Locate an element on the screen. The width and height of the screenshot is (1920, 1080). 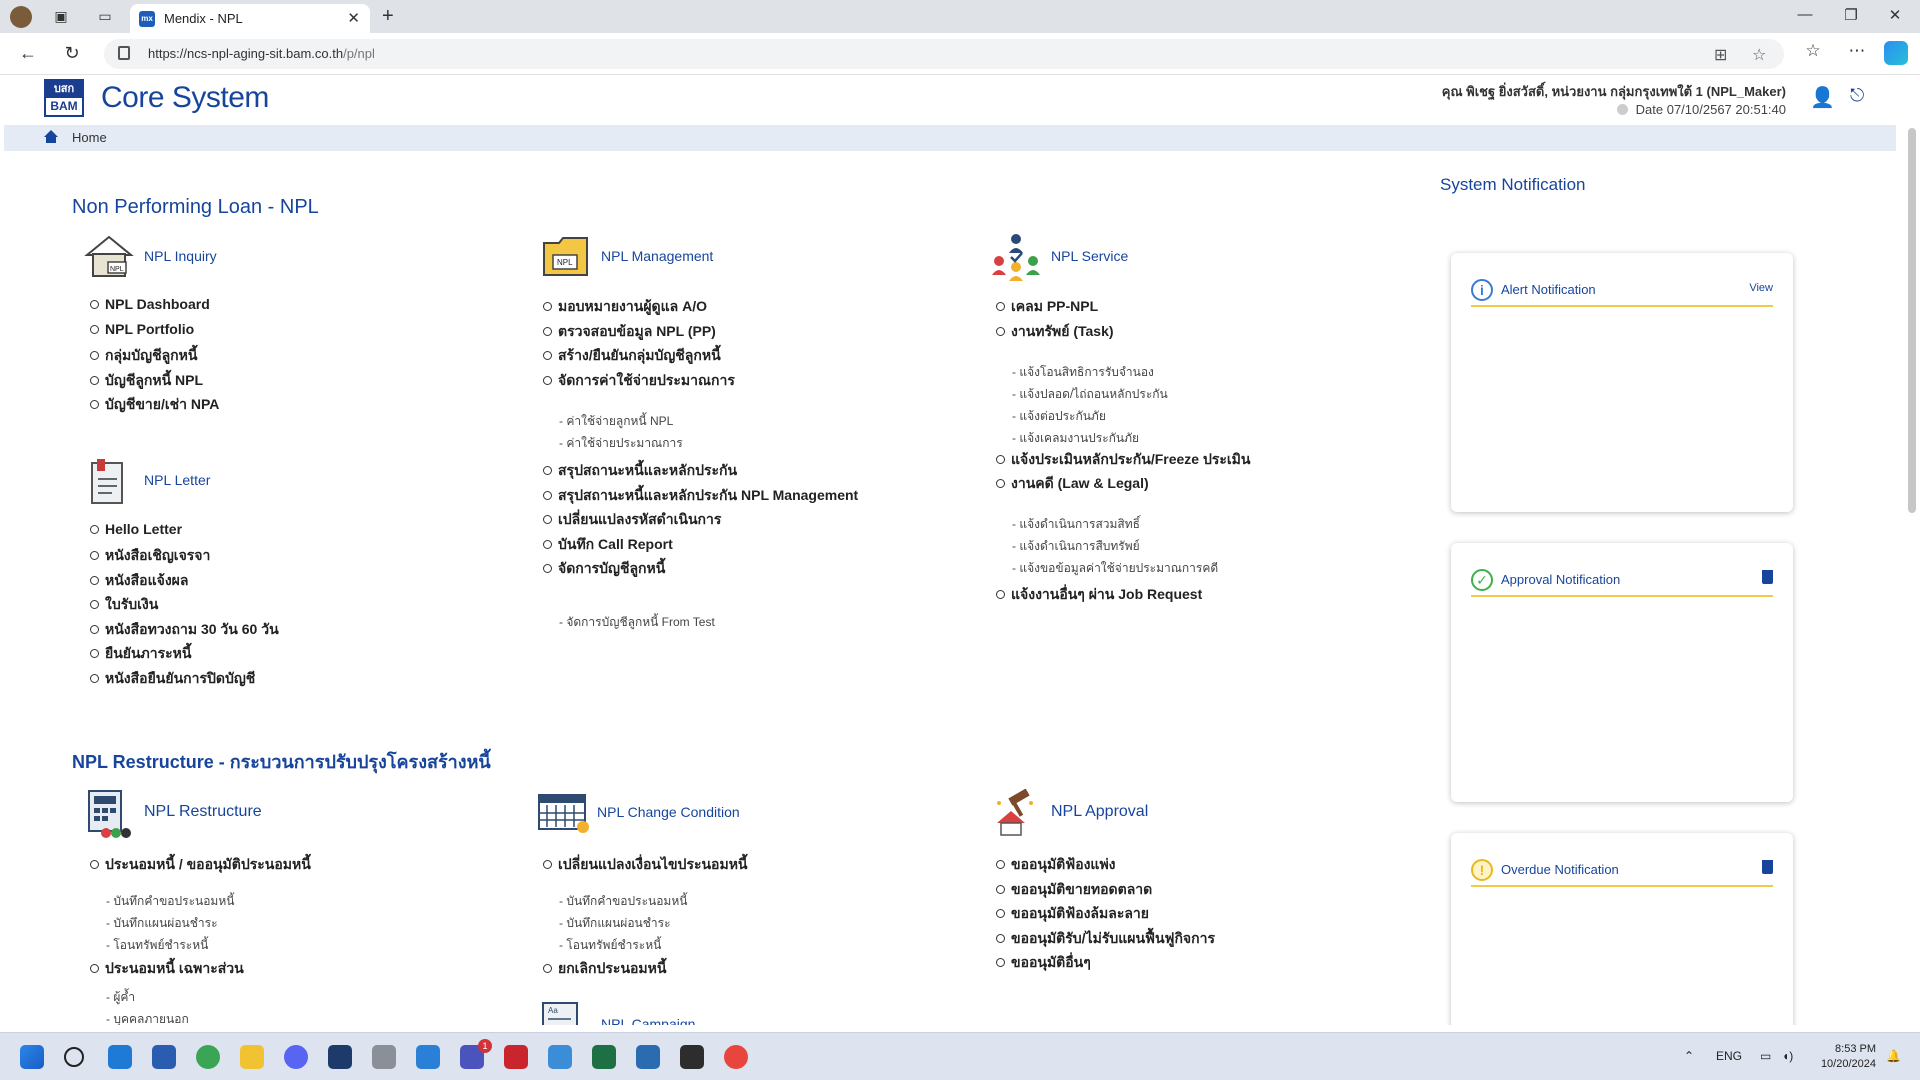
vscode-icon is located at coordinates (428, 1057).